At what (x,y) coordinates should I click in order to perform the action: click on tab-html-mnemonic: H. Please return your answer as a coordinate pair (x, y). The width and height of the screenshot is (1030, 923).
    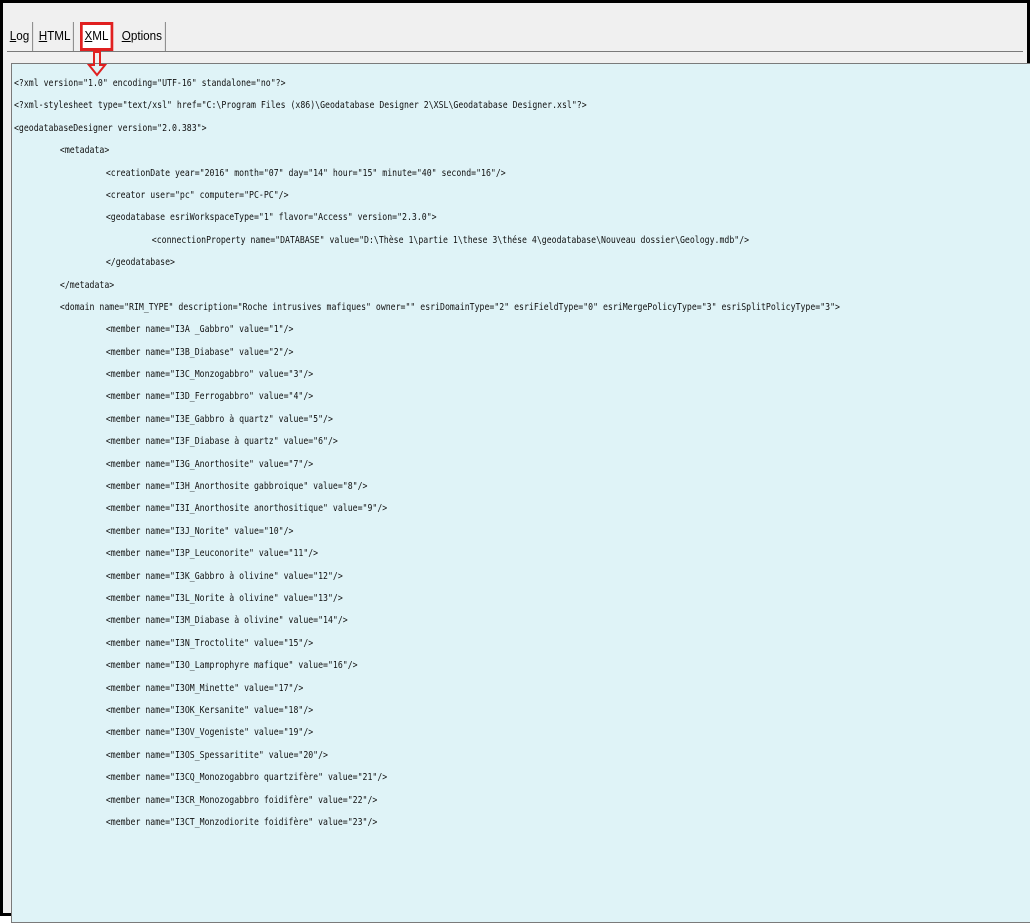
    Looking at the image, I should click on (42, 35).